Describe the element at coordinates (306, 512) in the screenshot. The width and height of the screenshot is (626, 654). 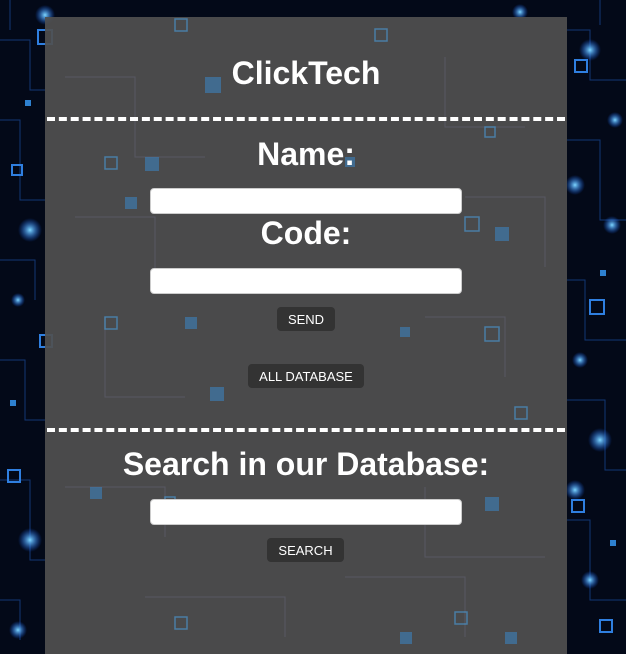
I see `search-input` at that location.